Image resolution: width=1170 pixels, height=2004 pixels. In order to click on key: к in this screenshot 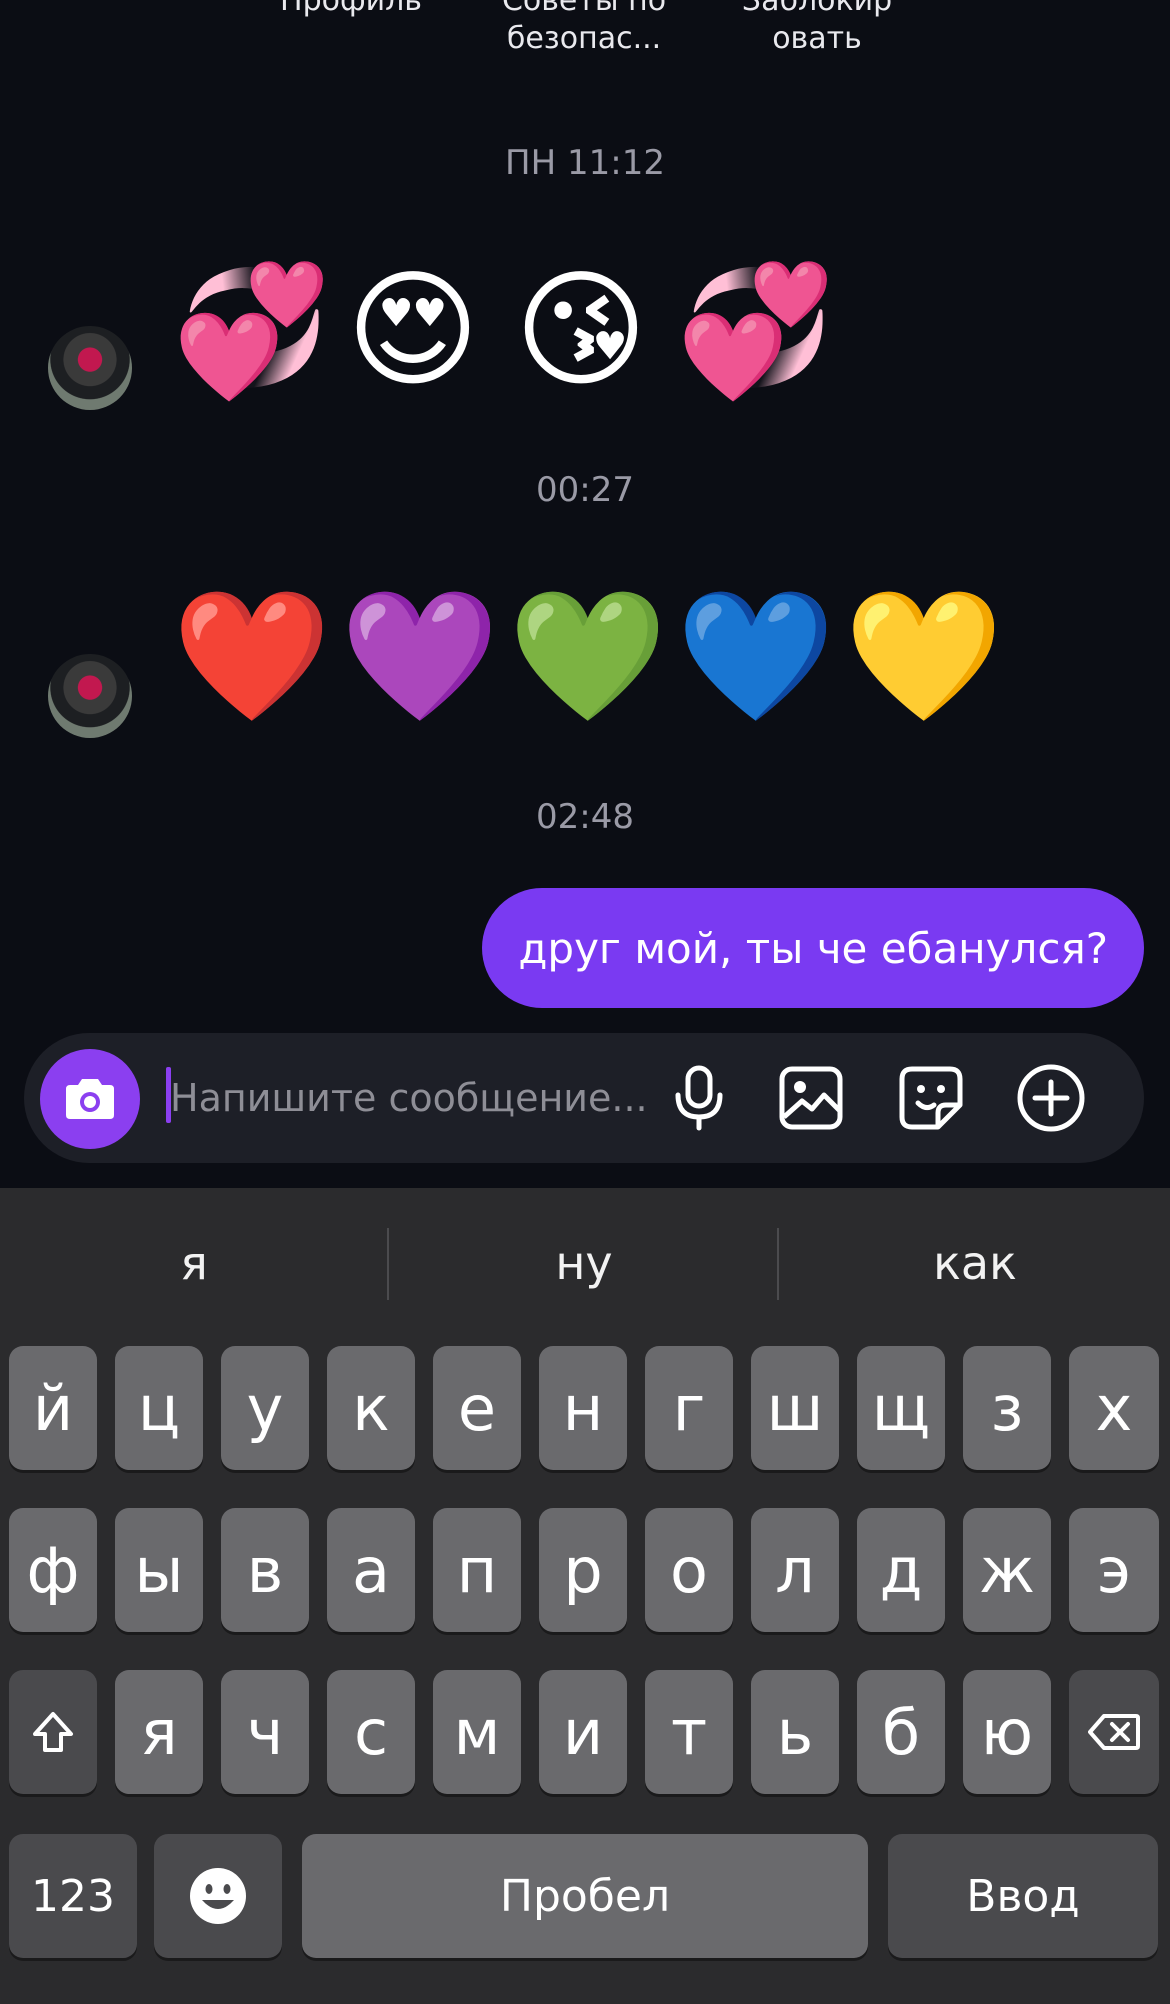, I will do `click(371, 1408)`.